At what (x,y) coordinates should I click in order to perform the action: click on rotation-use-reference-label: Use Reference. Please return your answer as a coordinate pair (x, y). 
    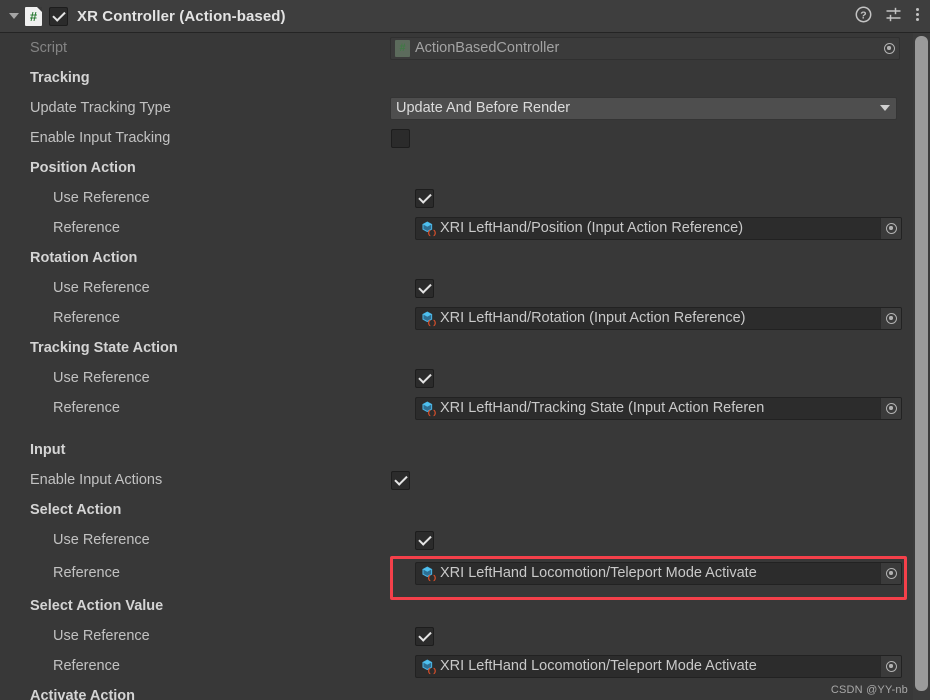
    Looking at the image, I should click on (101, 288).